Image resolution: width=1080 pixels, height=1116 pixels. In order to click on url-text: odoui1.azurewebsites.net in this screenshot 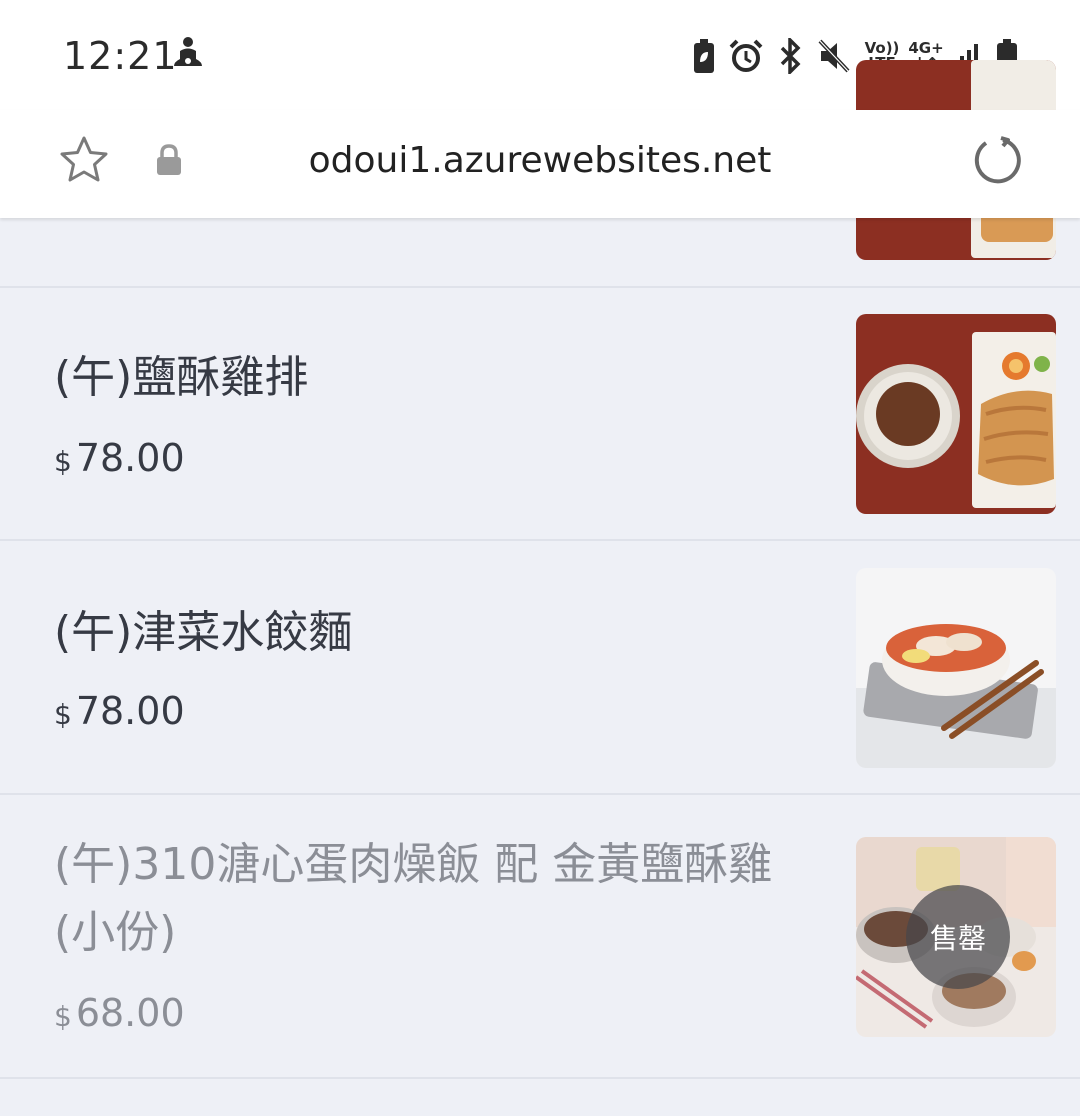, I will do `click(540, 160)`.